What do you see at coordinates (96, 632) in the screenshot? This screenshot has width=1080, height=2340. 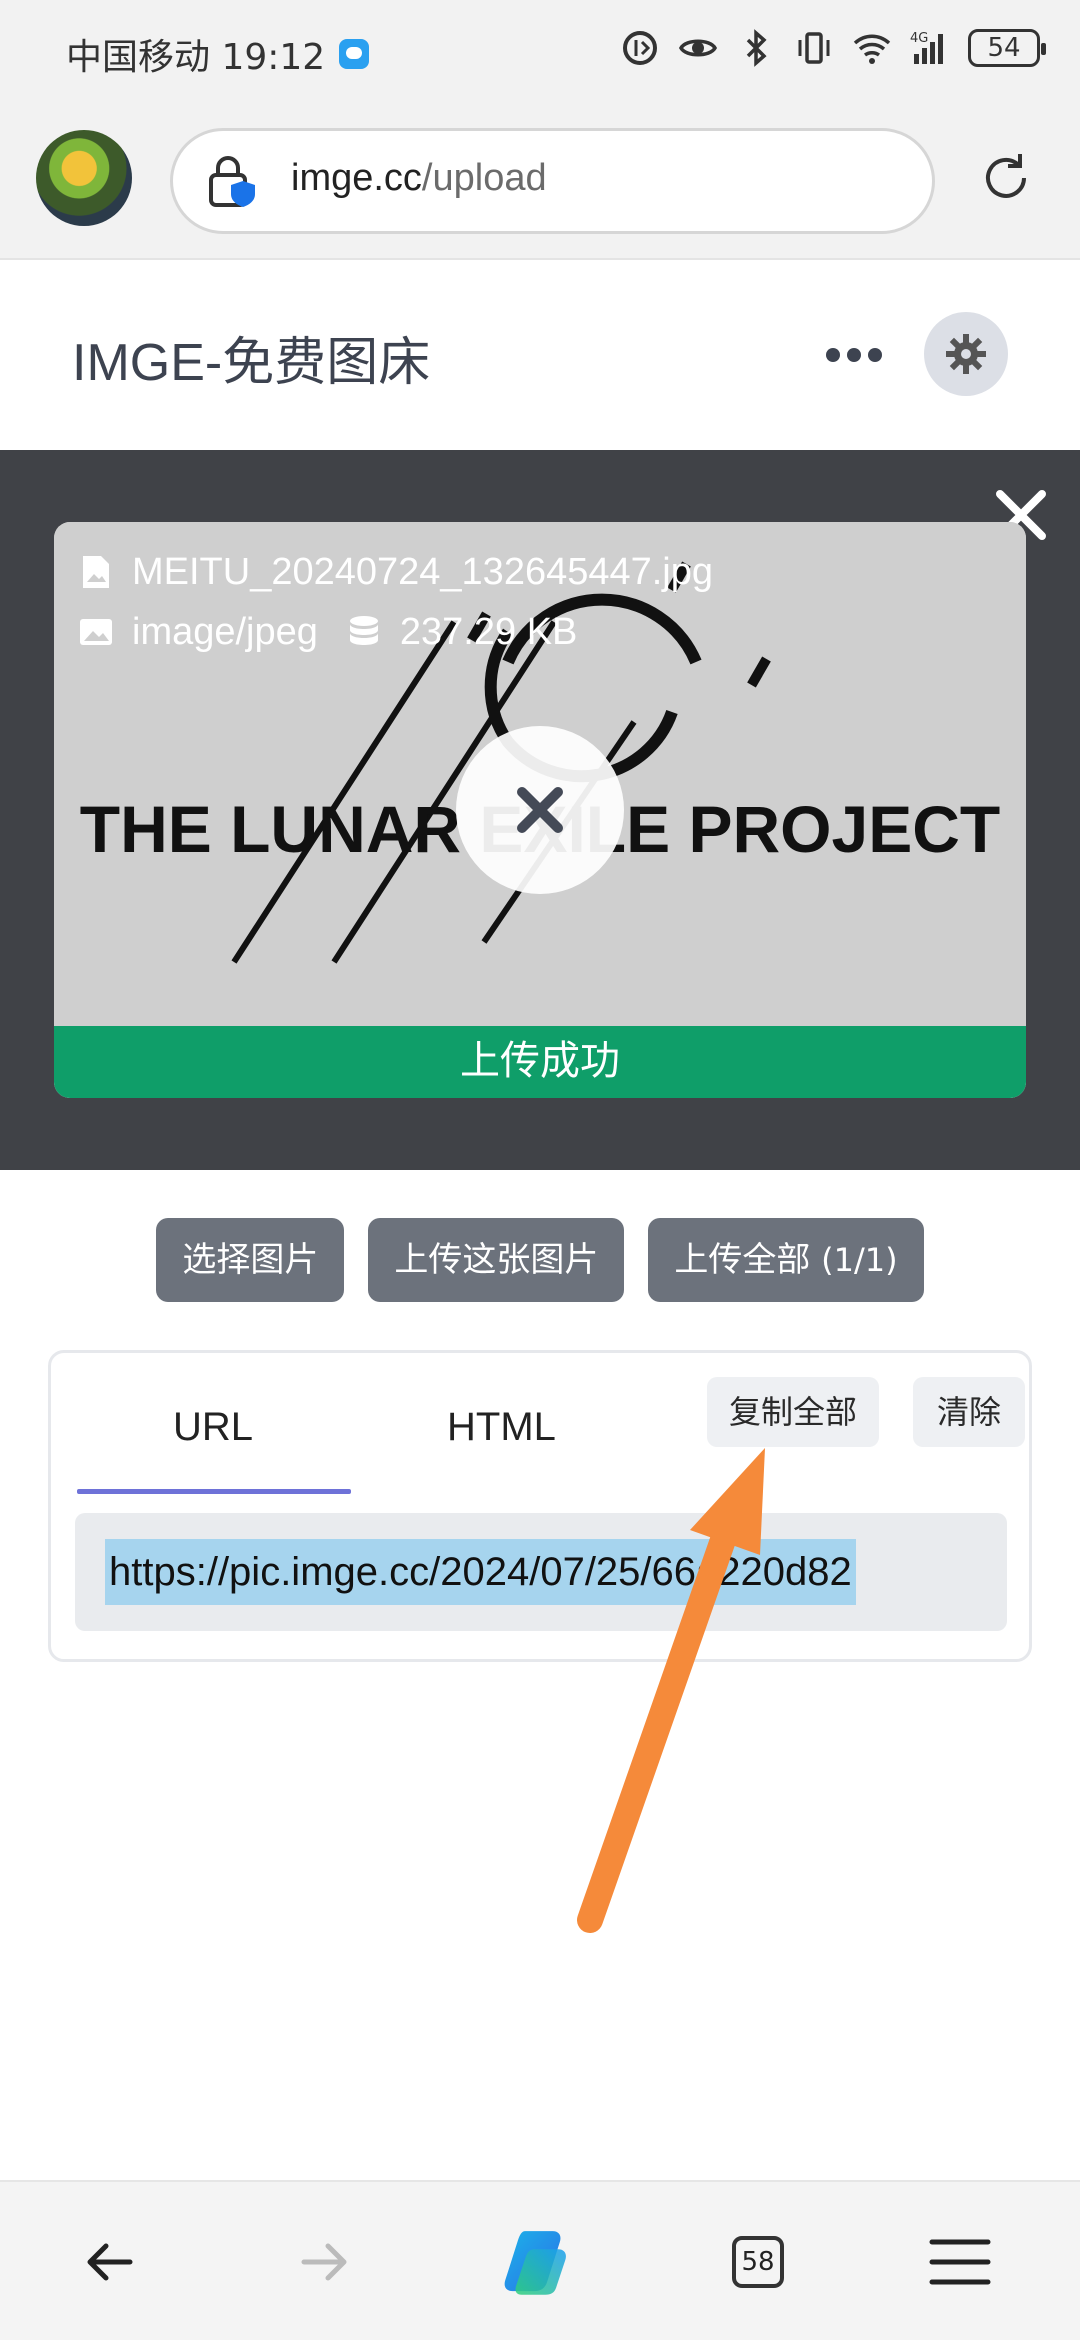 I see `image-icon` at bounding box center [96, 632].